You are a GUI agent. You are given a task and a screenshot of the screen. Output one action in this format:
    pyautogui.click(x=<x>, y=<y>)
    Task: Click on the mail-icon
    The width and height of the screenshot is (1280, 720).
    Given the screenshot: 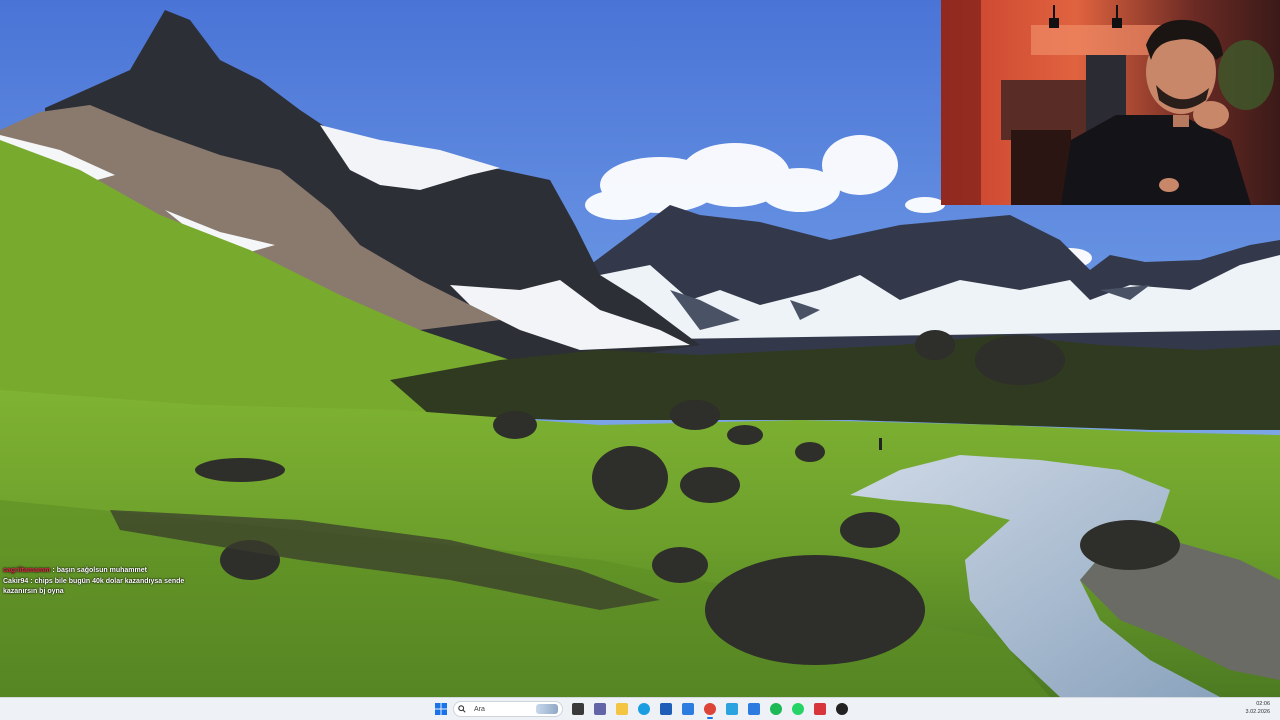 What is the action you would take?
    pyautogui.click(x=688, y=709)
    